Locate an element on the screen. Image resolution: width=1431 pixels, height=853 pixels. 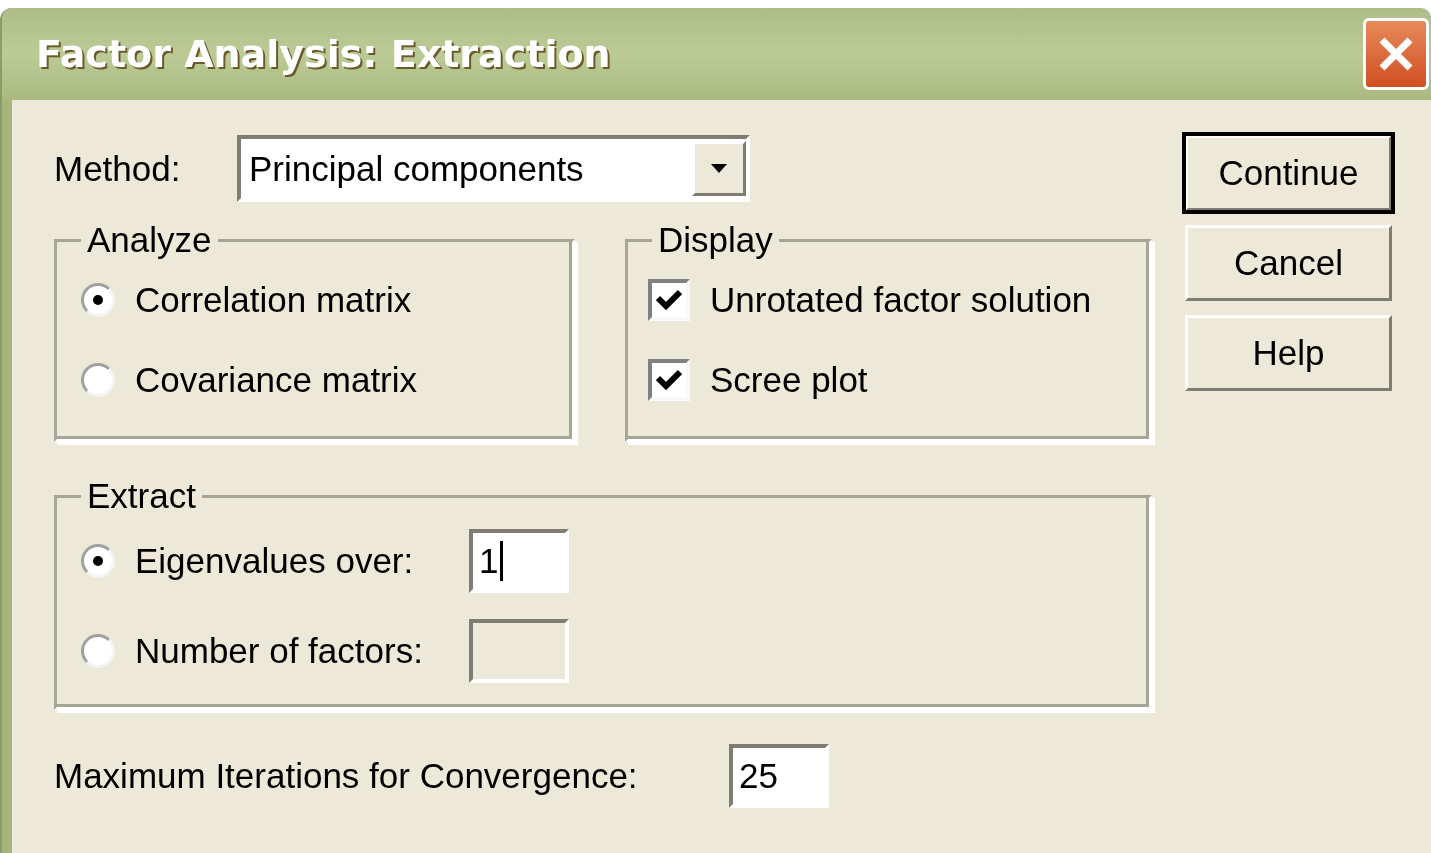
checkbox-label: Unrotated factor solution is located at coordinates (901, 300).